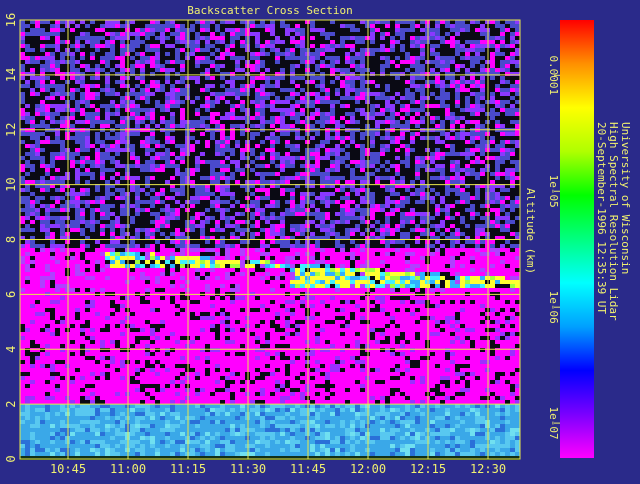 The width and height of the screenshot is (640, 484). Describe the element at coordinates (368, 469) in the screenshot. I see `x-tick-label: 12:00` at that location.